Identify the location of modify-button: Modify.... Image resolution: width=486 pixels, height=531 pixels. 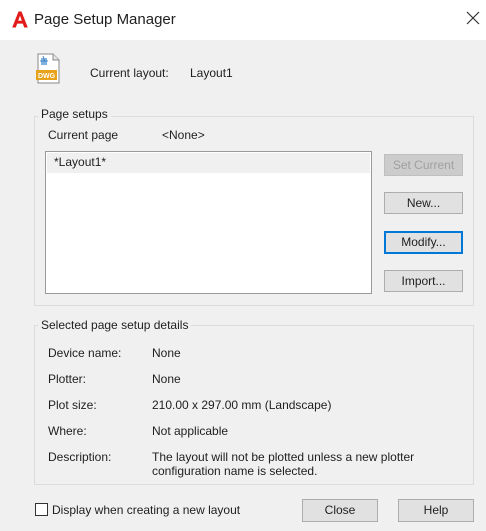
(423, 242).